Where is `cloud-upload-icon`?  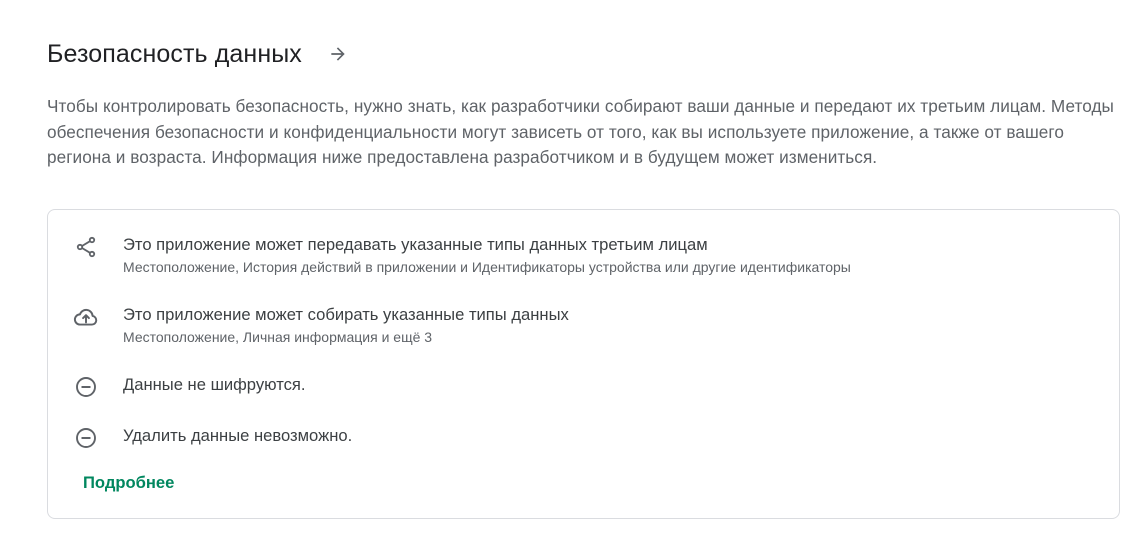
cloud-upload-icon is located at coordinates (86, 317).